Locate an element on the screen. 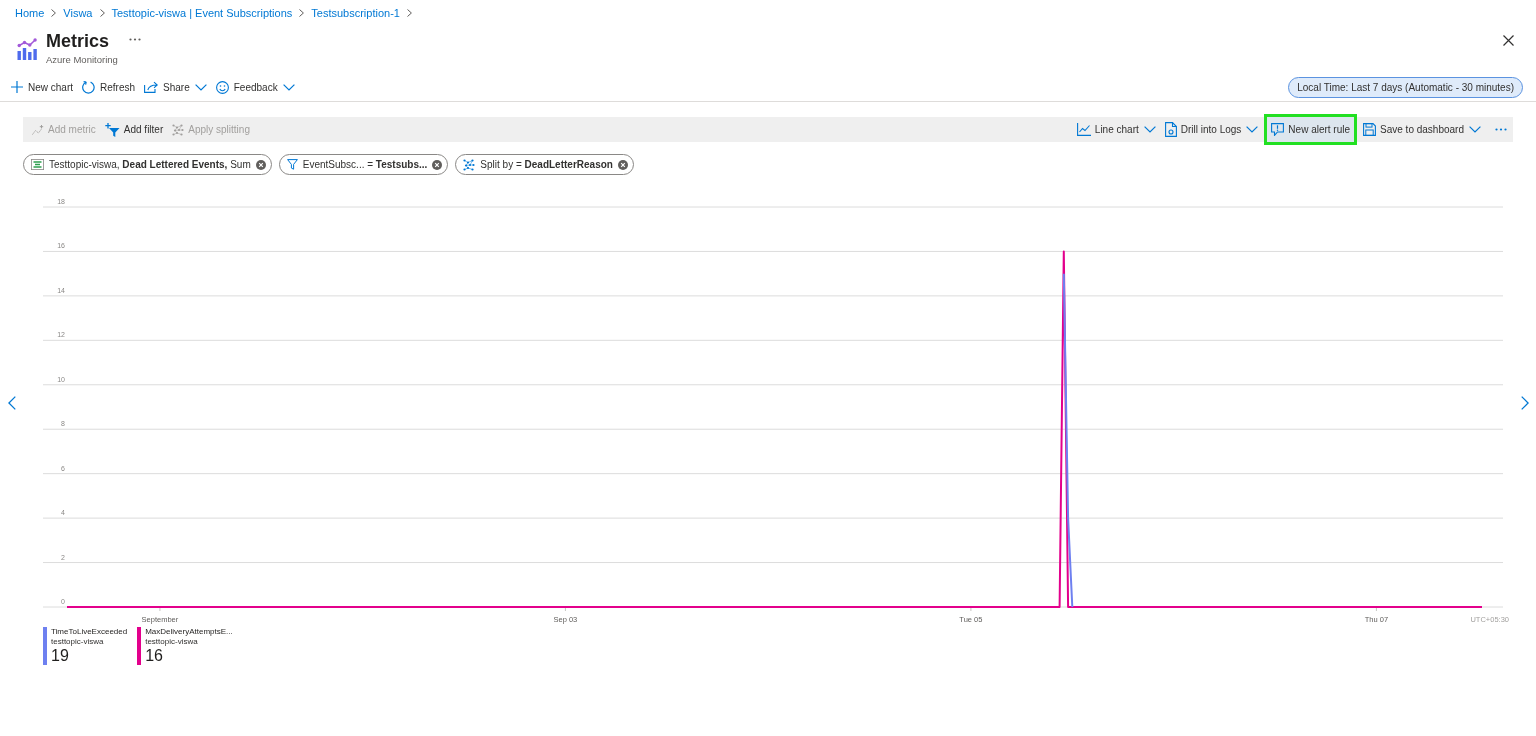  document-icon is located at coordinates (1170, 129).